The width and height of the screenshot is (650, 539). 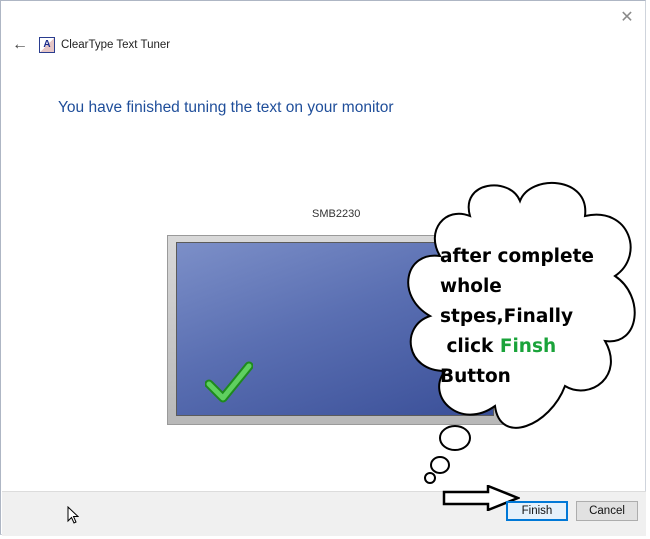 I want to click on cleartype-app-icon: A, so click(x=47, y=45).